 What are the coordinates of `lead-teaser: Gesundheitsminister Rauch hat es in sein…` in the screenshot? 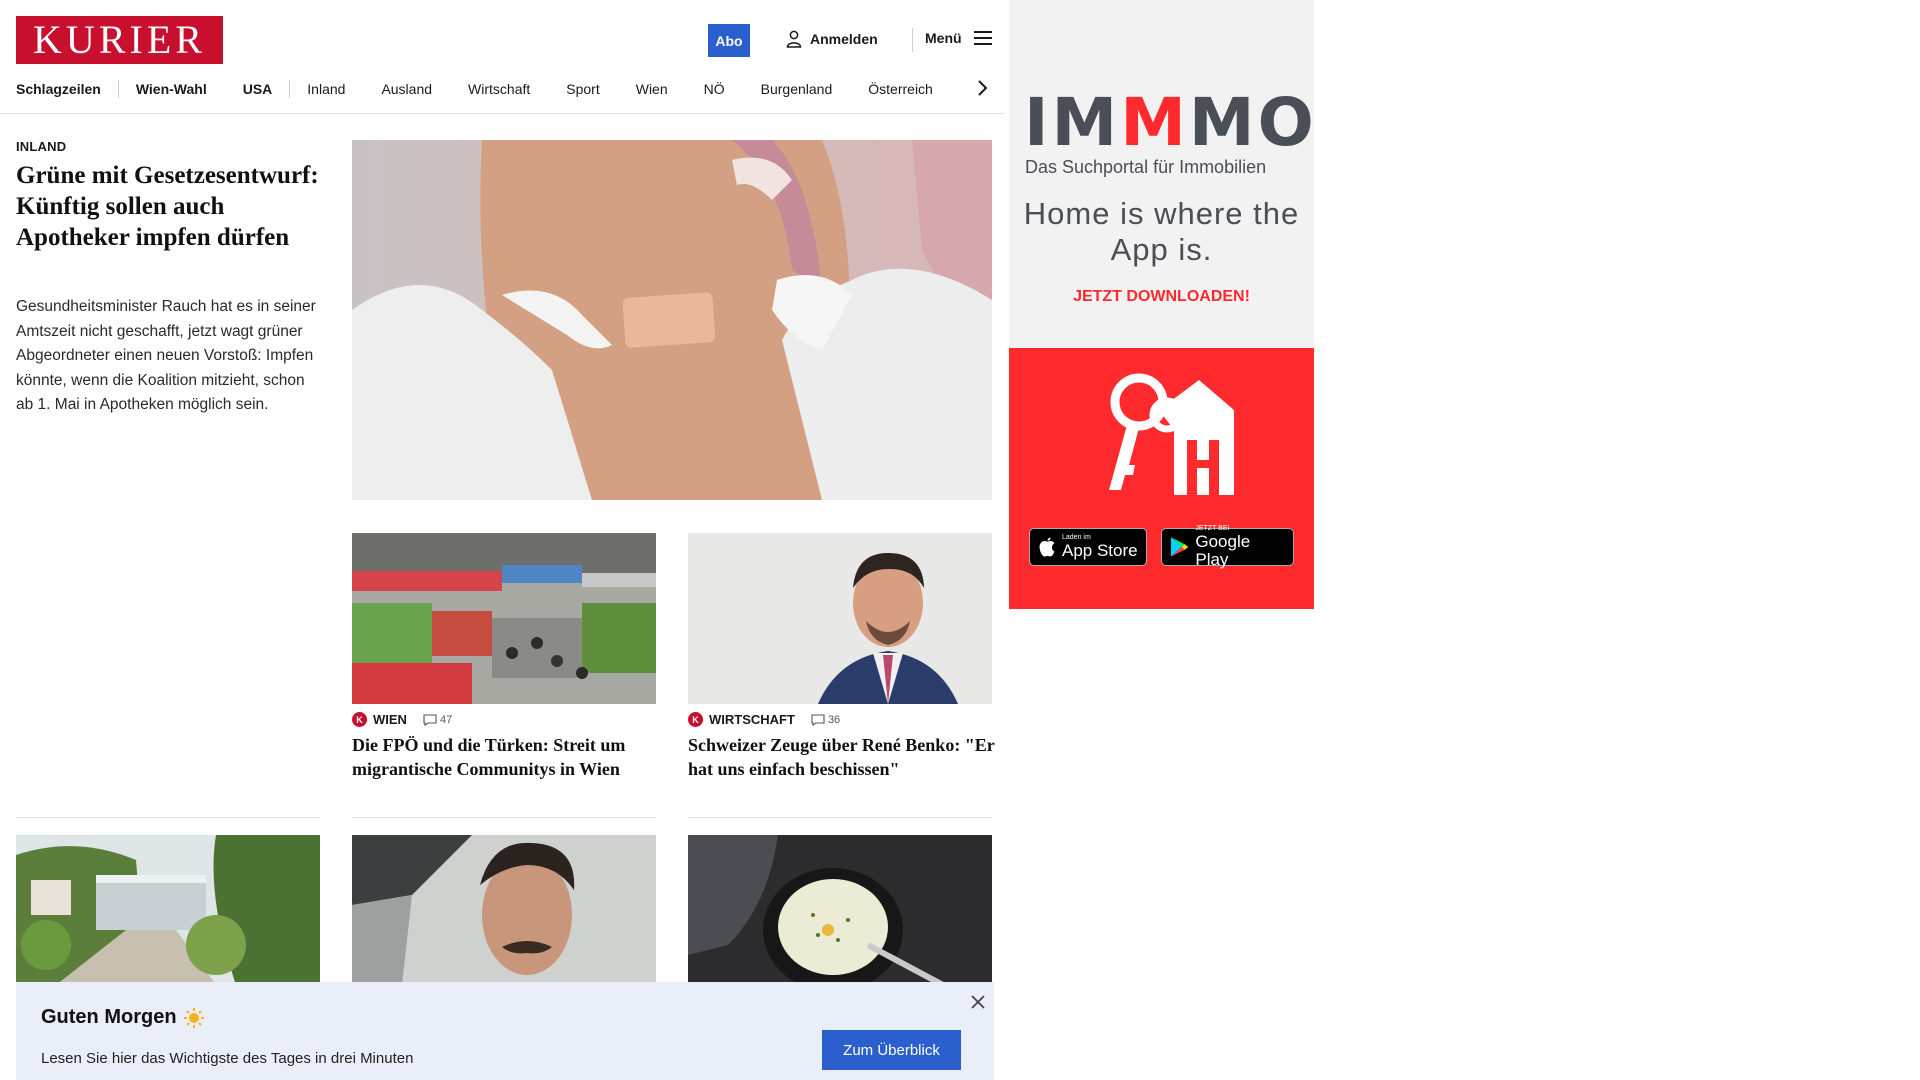 It's located at (171, 356).